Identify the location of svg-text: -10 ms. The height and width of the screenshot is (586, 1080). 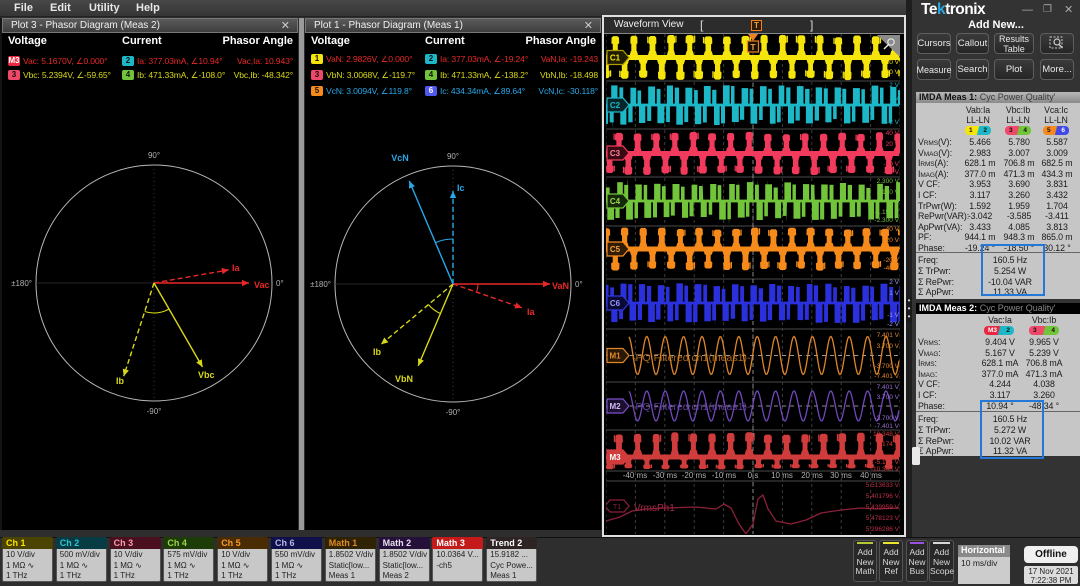
(724, 475).